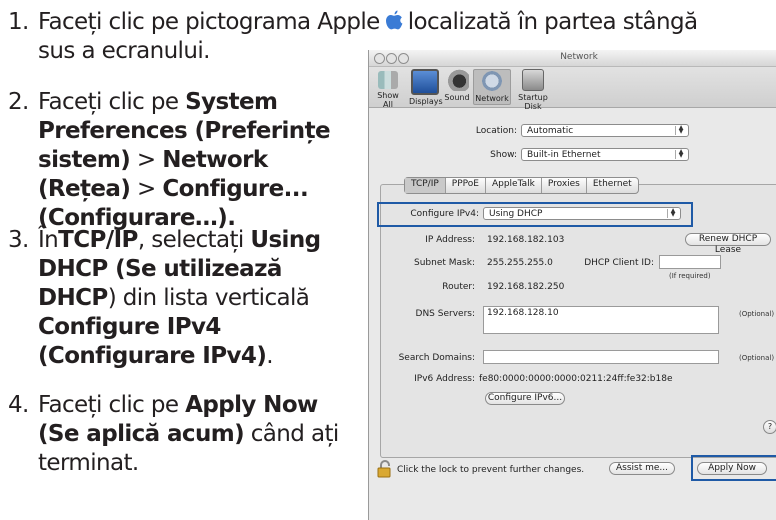 This screenshot has width=776, height=520. I want to click on step-text-bold: Using, so click(285, 240).